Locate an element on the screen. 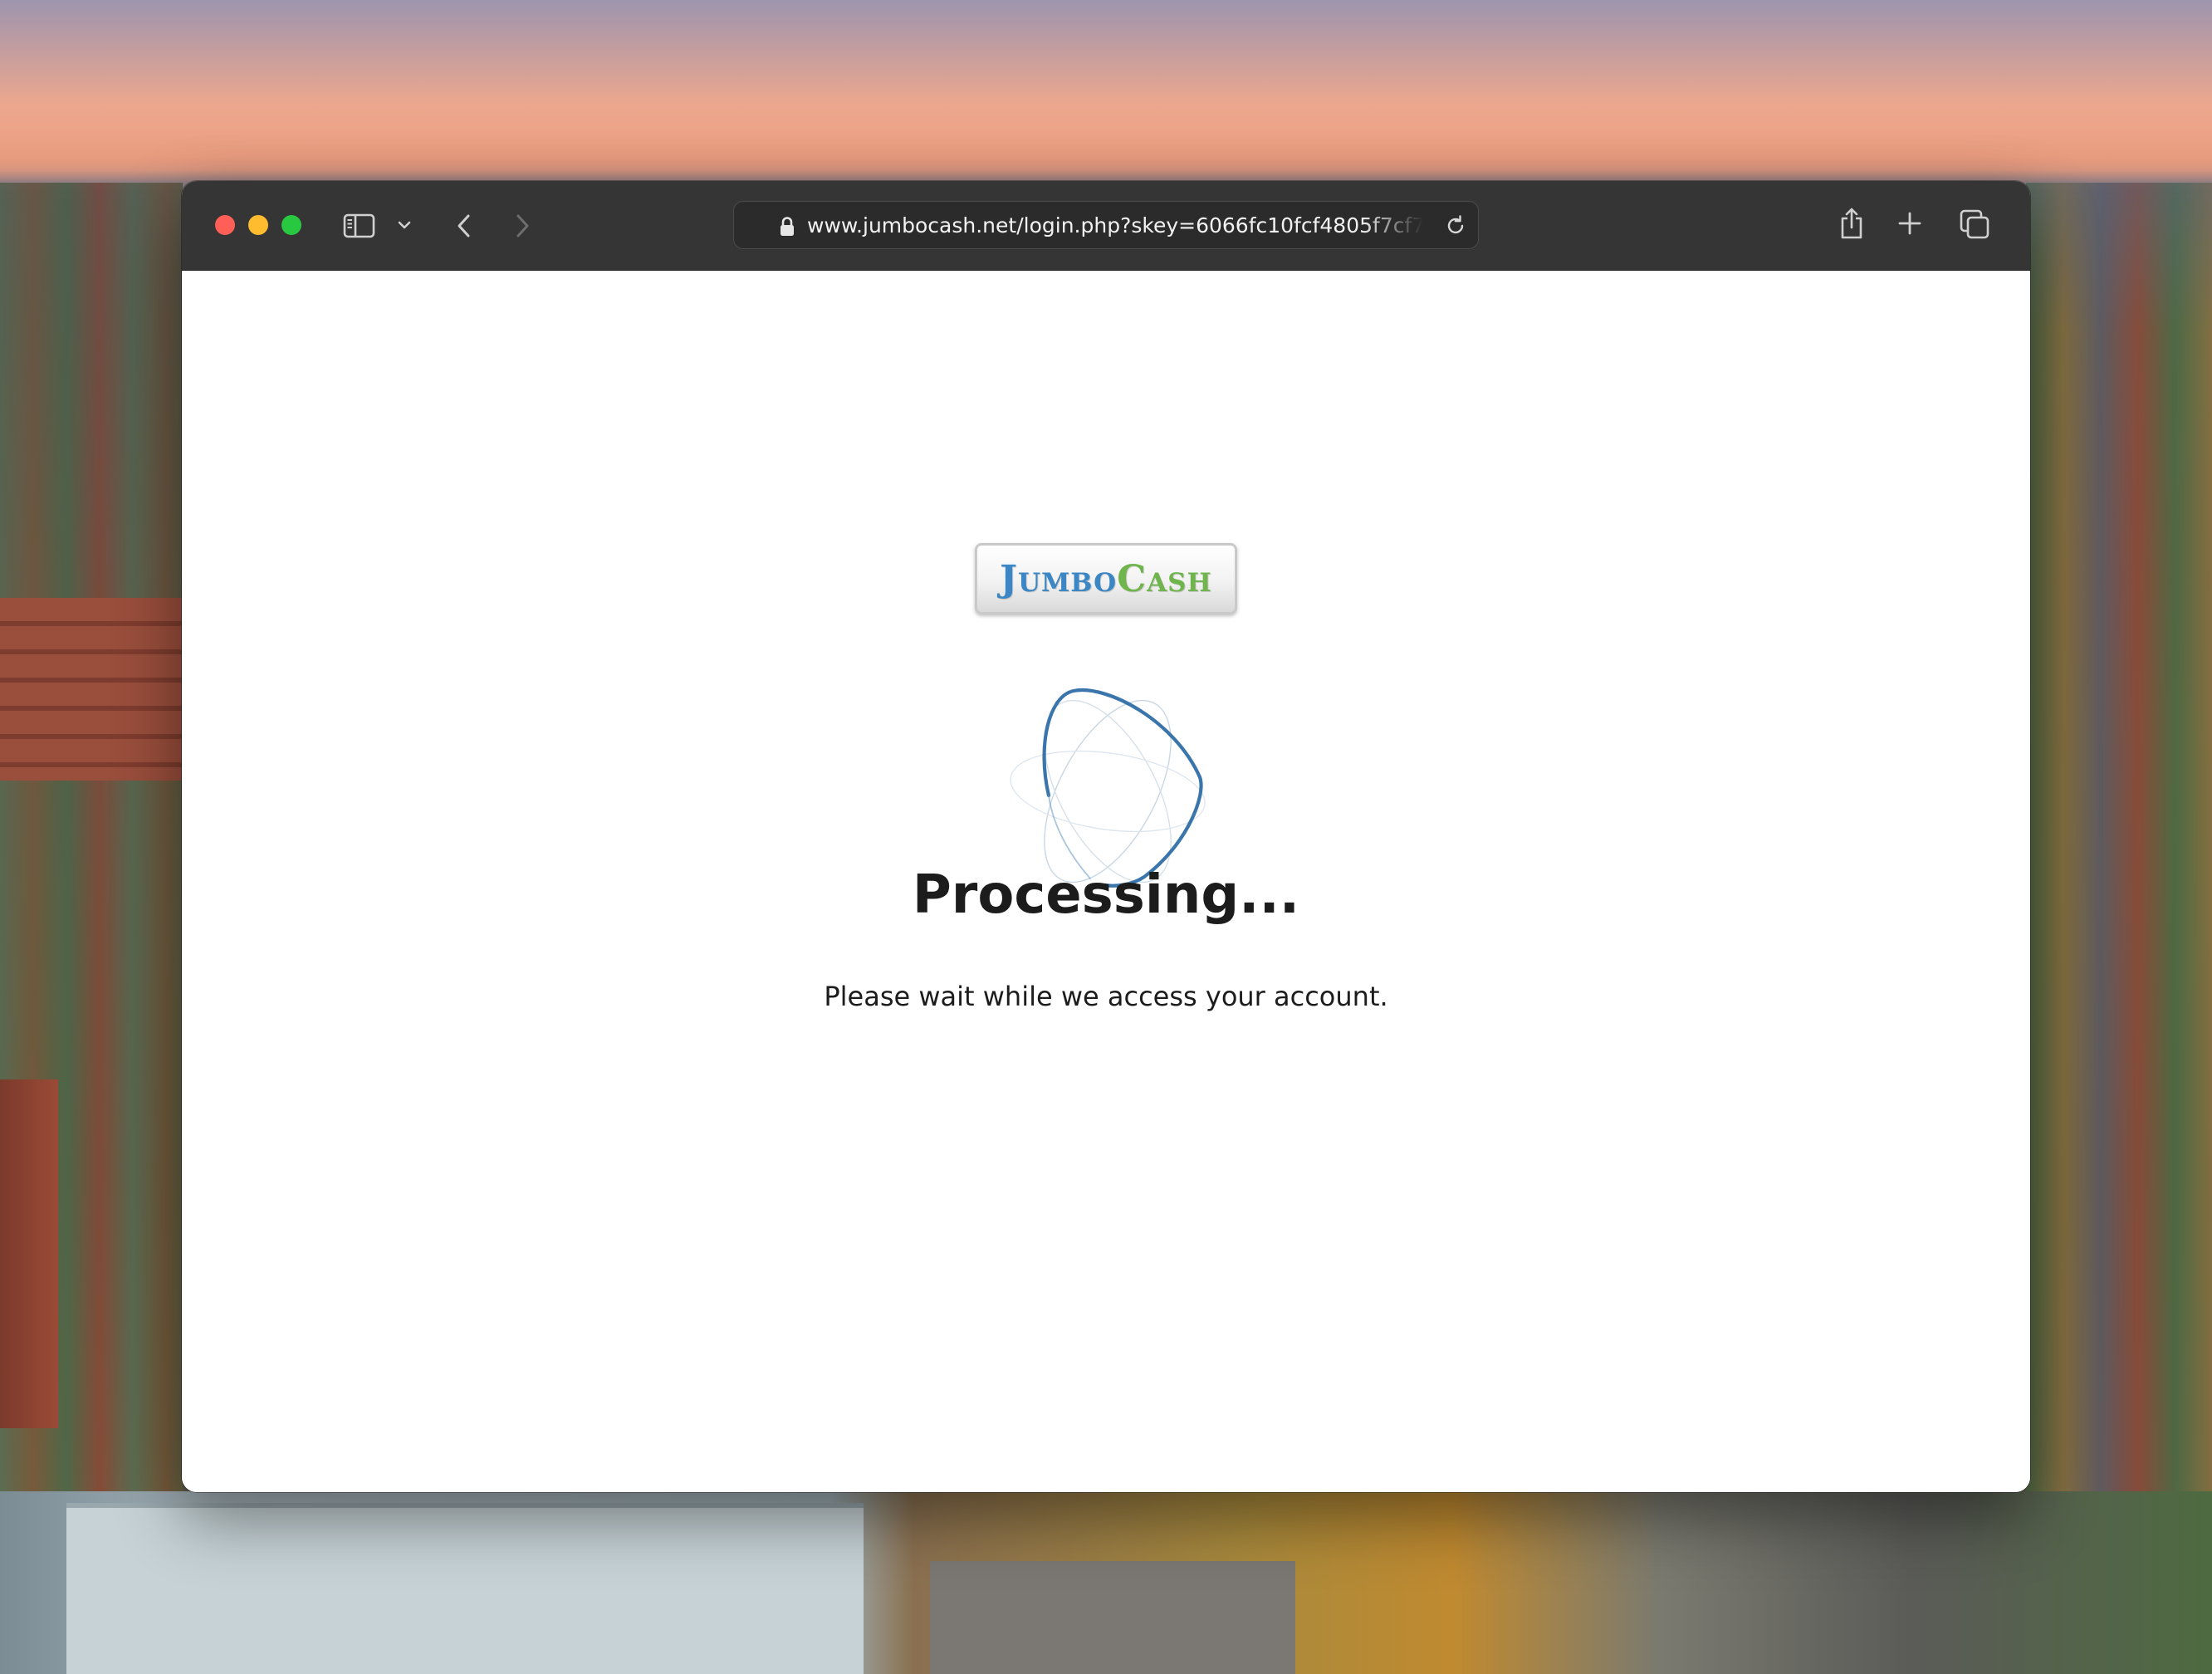  jumbocash-logo: JumboCash is located at coordinates (1106, 579).